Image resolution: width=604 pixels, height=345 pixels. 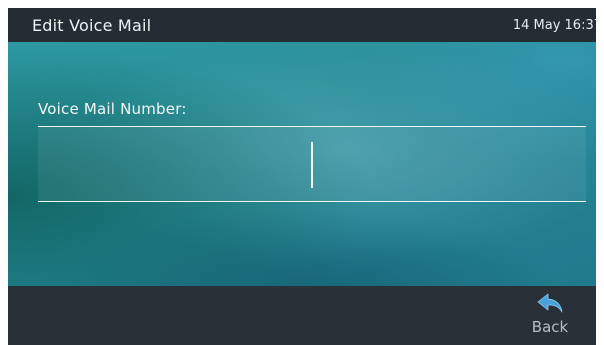 I want to click on datetime: 14 May 16:37, so click(x=554, y=25).